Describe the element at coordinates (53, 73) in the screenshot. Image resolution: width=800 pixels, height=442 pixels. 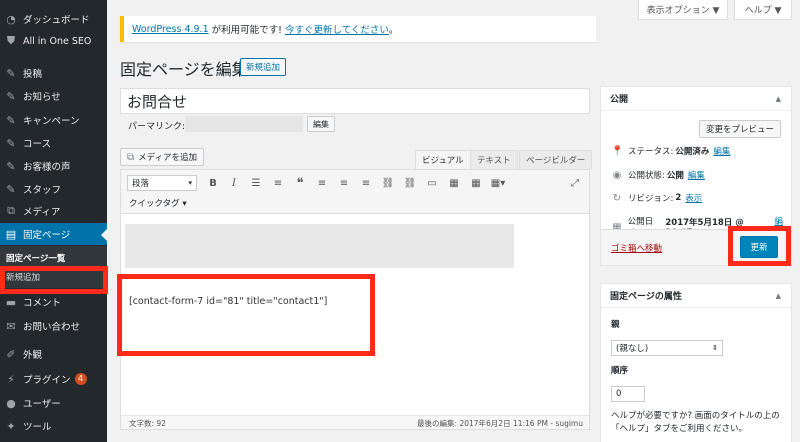
I see `sidebar-item: ✎ 投稿` at that location.